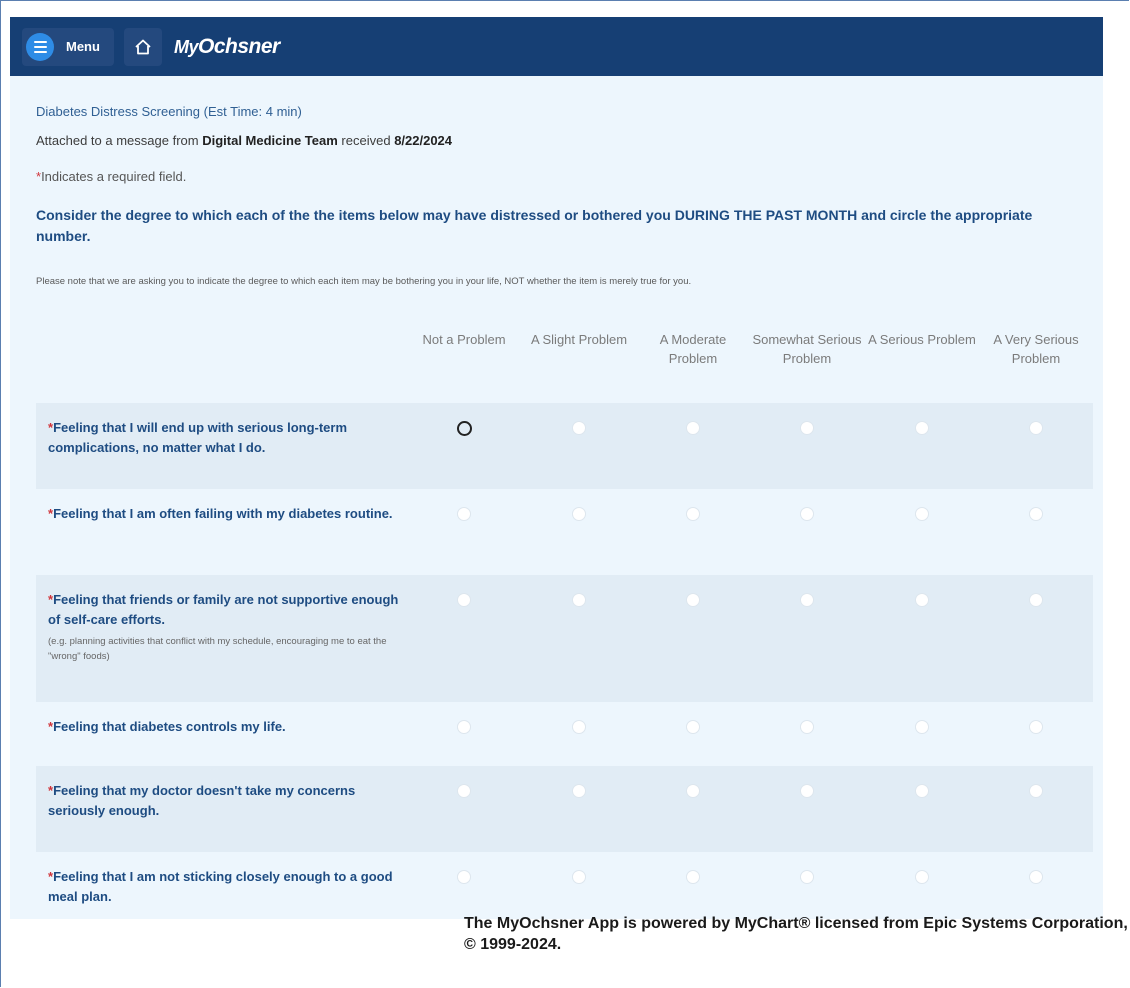  What do you see at coordinates (227, 47) in the screenshot?
I see `myochsner-logo: MyOchsner` at bounding box center [227, 47].